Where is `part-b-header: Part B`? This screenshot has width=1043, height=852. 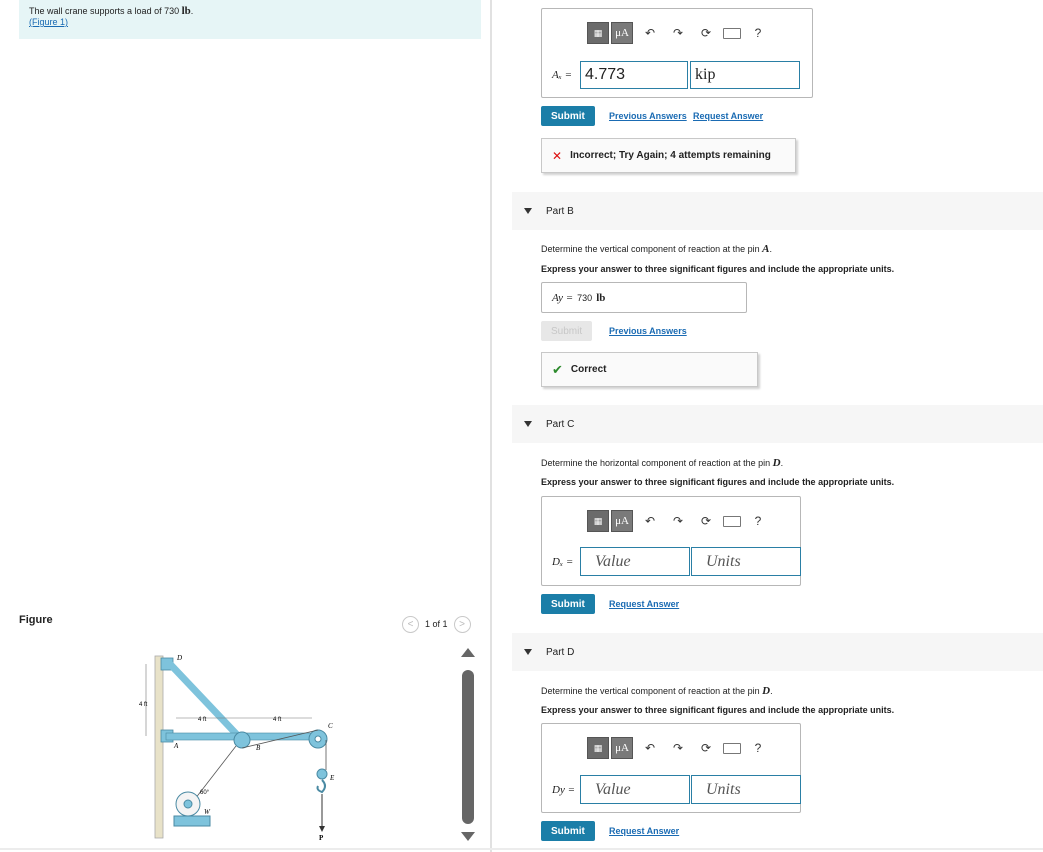 part-b-header: Part B is located at coordinates (777, 211).